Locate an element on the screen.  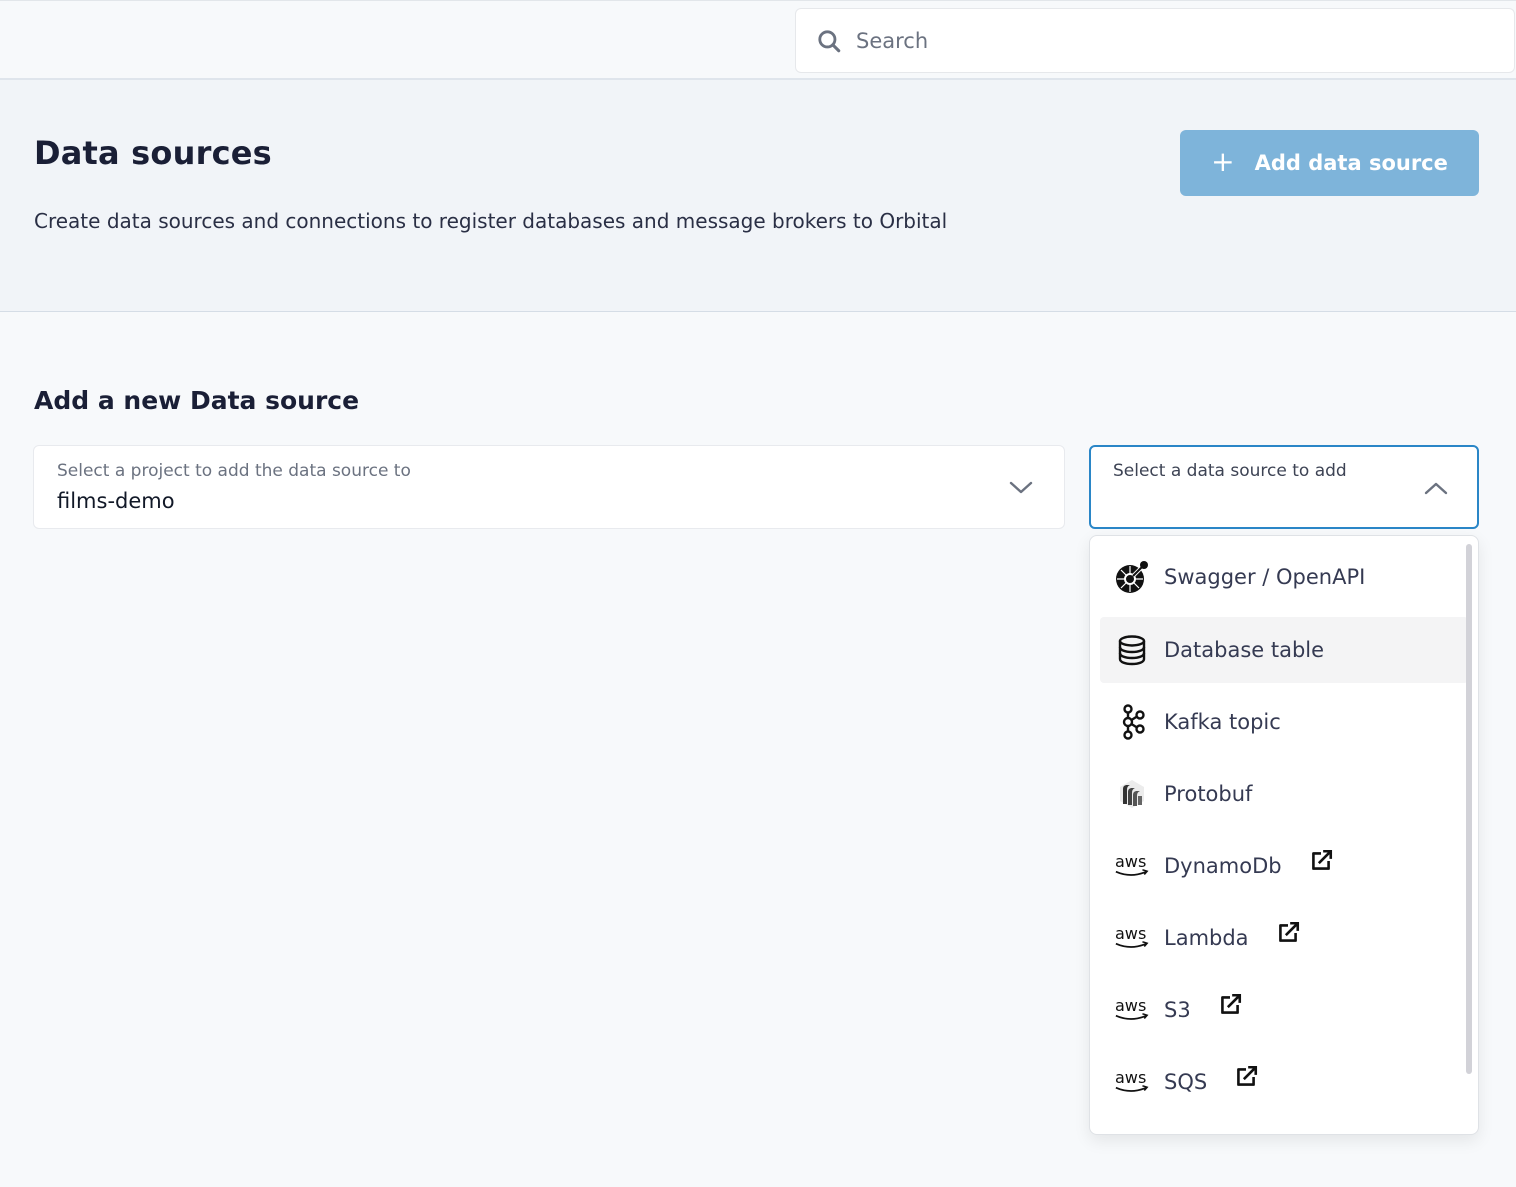
option-label: SQS is located at coordinates (1186, 1082).